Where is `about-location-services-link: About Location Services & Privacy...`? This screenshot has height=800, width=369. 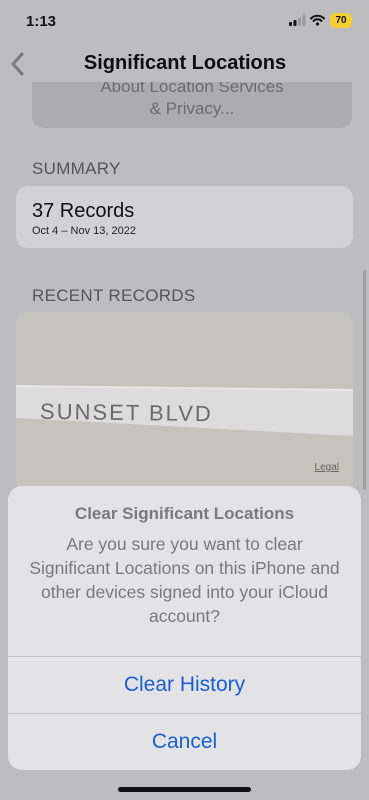 about-location-services-link: About Location Services & Privacy... is located at coordinates (192, 105).